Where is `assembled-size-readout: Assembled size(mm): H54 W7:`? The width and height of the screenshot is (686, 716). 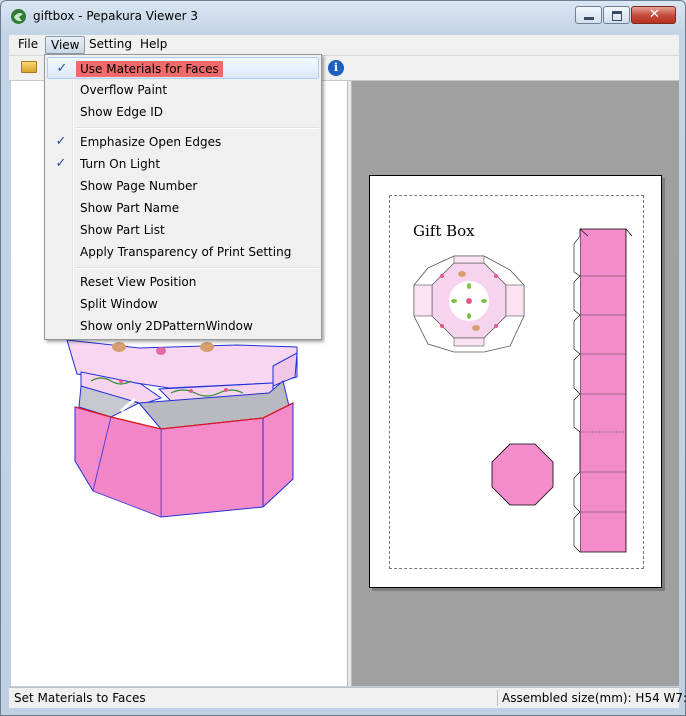
assembled-size-readout: Assembled size(mm): H54 W7: is located at coordinates (594, 698).